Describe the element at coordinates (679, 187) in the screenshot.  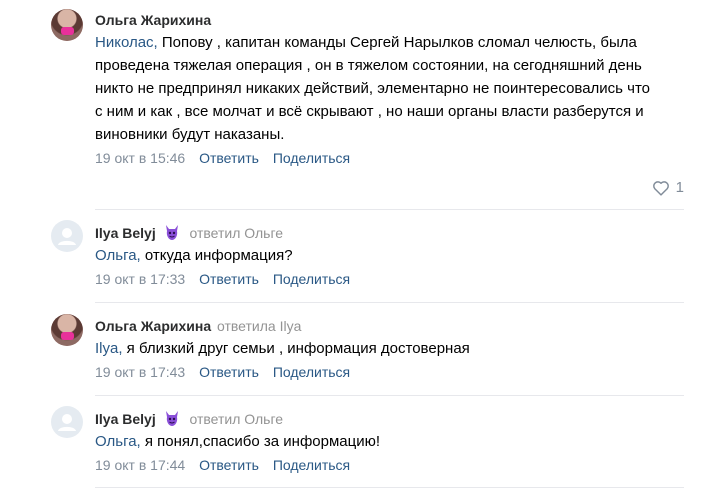
I see `like-count: 1` at that location.